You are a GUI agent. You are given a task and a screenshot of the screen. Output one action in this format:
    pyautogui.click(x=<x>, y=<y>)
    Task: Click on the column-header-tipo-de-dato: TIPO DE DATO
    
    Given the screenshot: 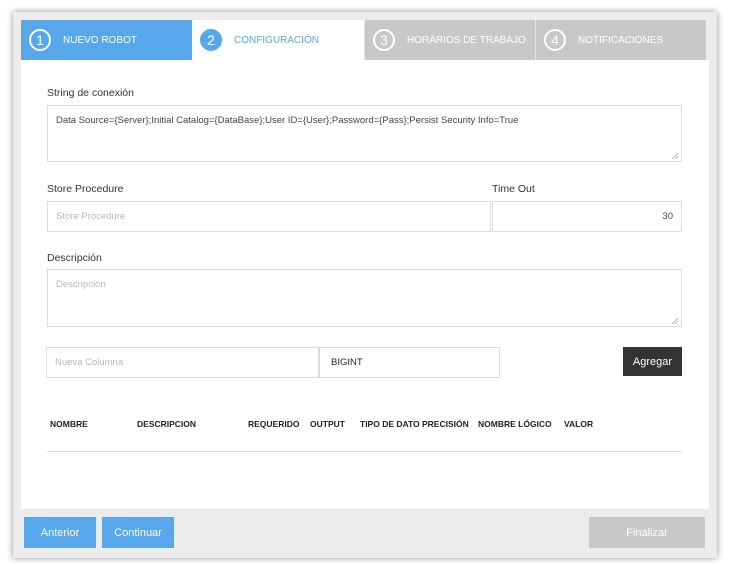 What is the action you would take?
    pyautogui.click(x=390, y=424)
    